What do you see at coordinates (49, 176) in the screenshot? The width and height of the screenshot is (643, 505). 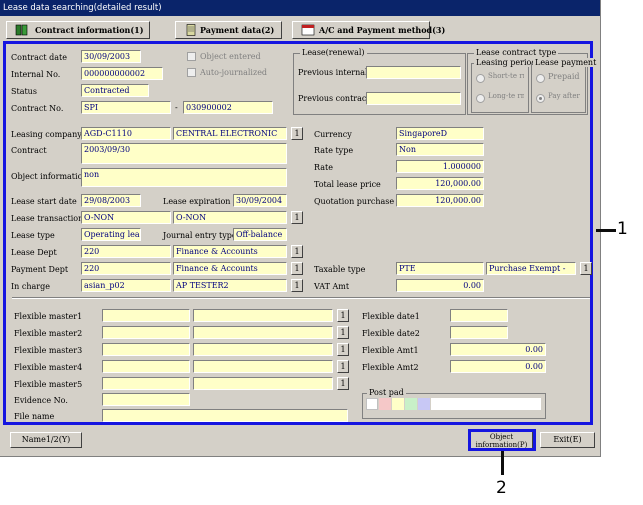 I see `object-information-label: Object information` at bounding box center [49, 176].